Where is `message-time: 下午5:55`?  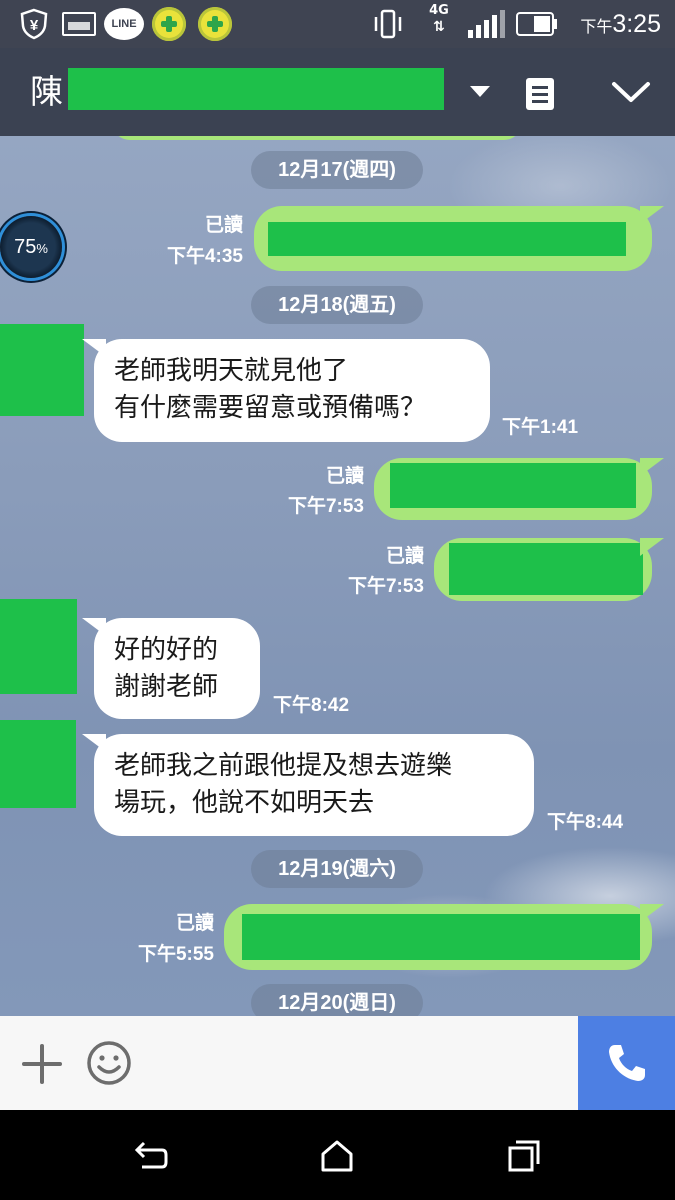 message-time: 下午5:55 is located at coordinates (175, 954).